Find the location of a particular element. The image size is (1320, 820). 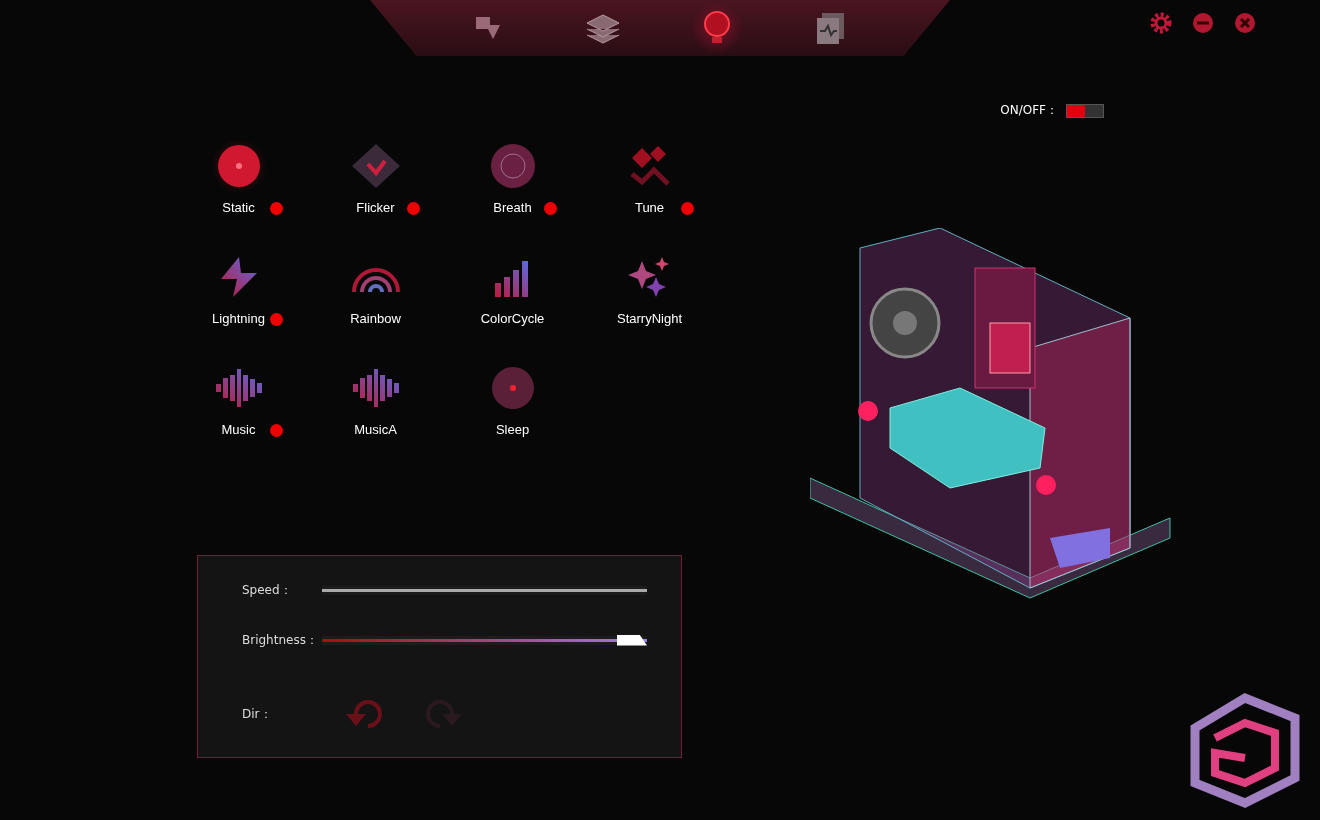

effect-option: Flicker is located at coordinates (375, 176).